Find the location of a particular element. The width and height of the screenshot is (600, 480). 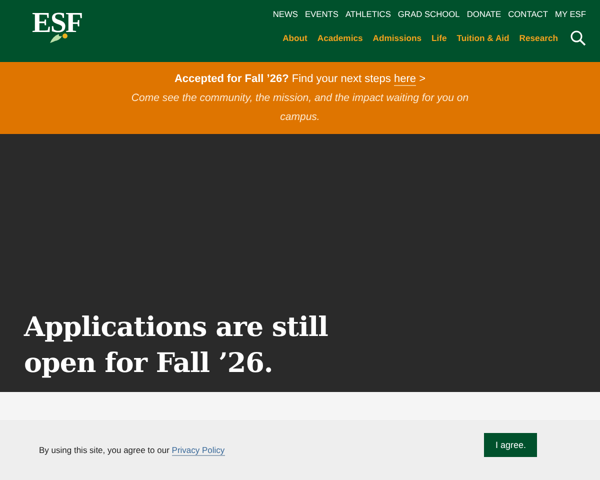

search-icon is located at coordinates (578, 38).